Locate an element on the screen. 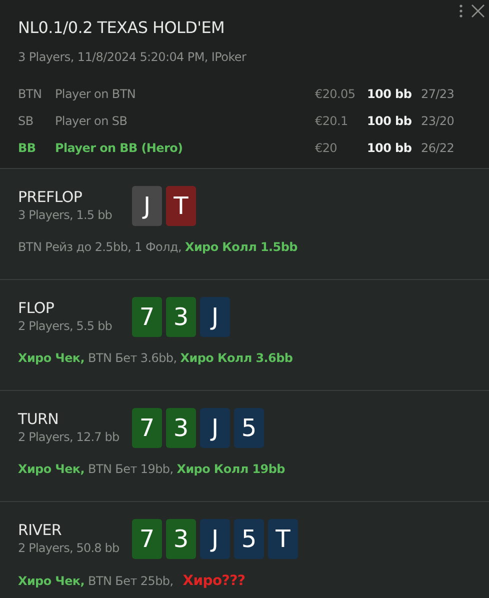 The height and width of the screenshot is (598, 489). street-name: TURN is located at coordinates (39, 419).